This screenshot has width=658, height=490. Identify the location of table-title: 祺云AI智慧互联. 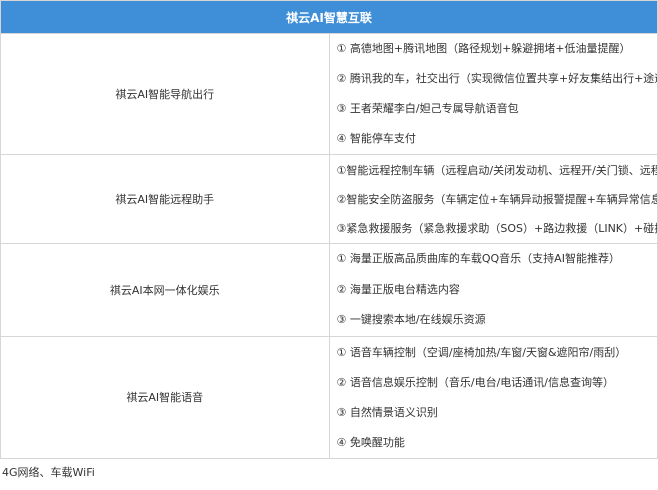
(329, 17).